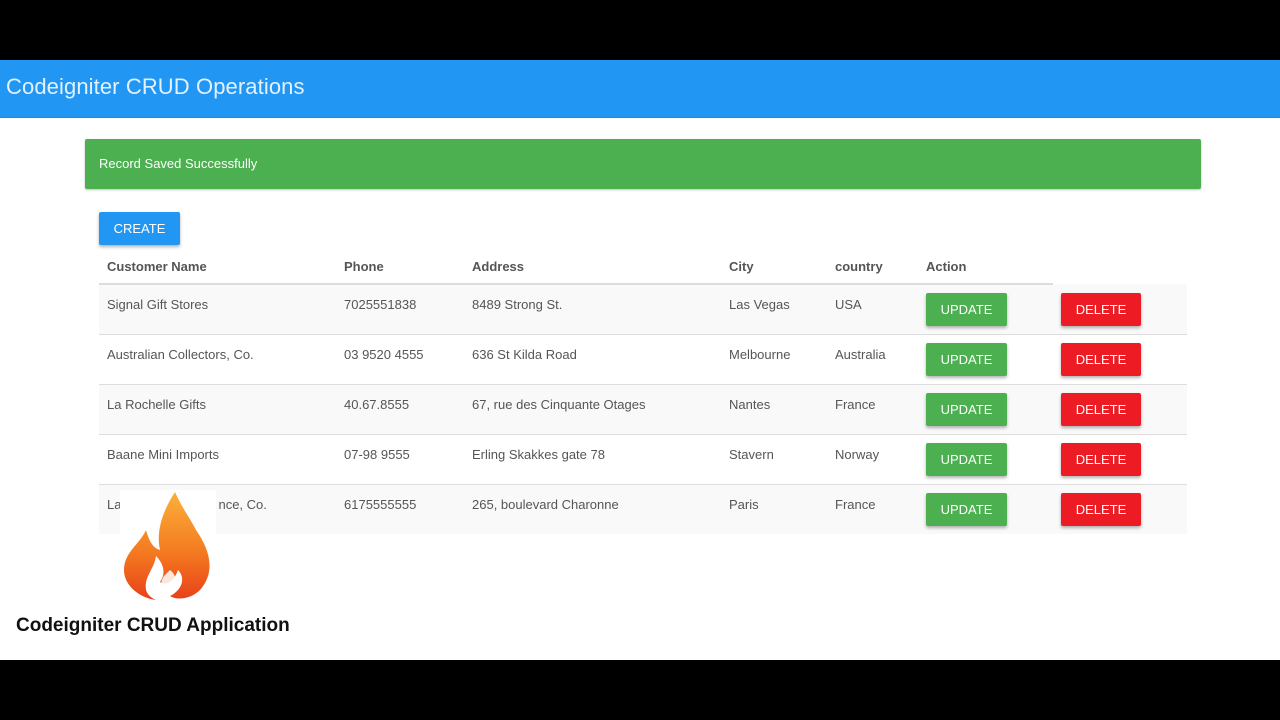 The width and height of the screenshot is (1280, 720). What do you see at coordinates (750, 404) in the screenshot?
I see `cell-city: Nantes` at bounding box center [750, 404].